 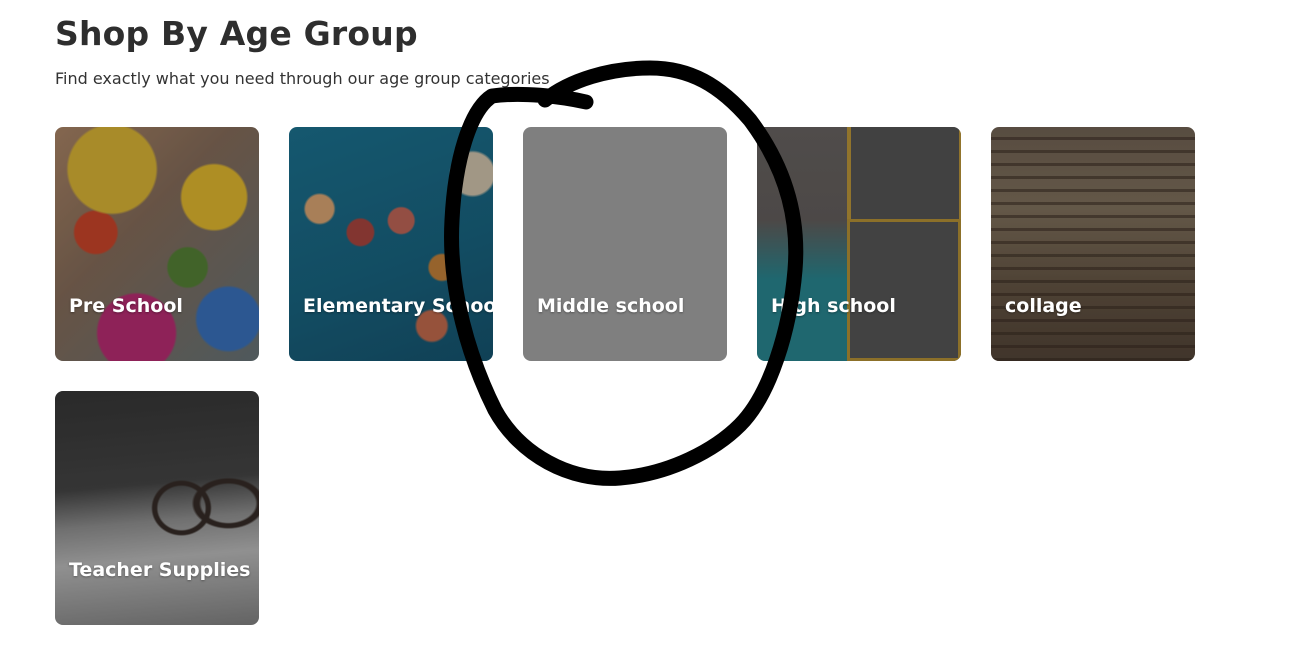 What do you see at coordinates (126, 306) in the screenshot?
I see `category-label: Pre School` at bounding box center [126, 306].